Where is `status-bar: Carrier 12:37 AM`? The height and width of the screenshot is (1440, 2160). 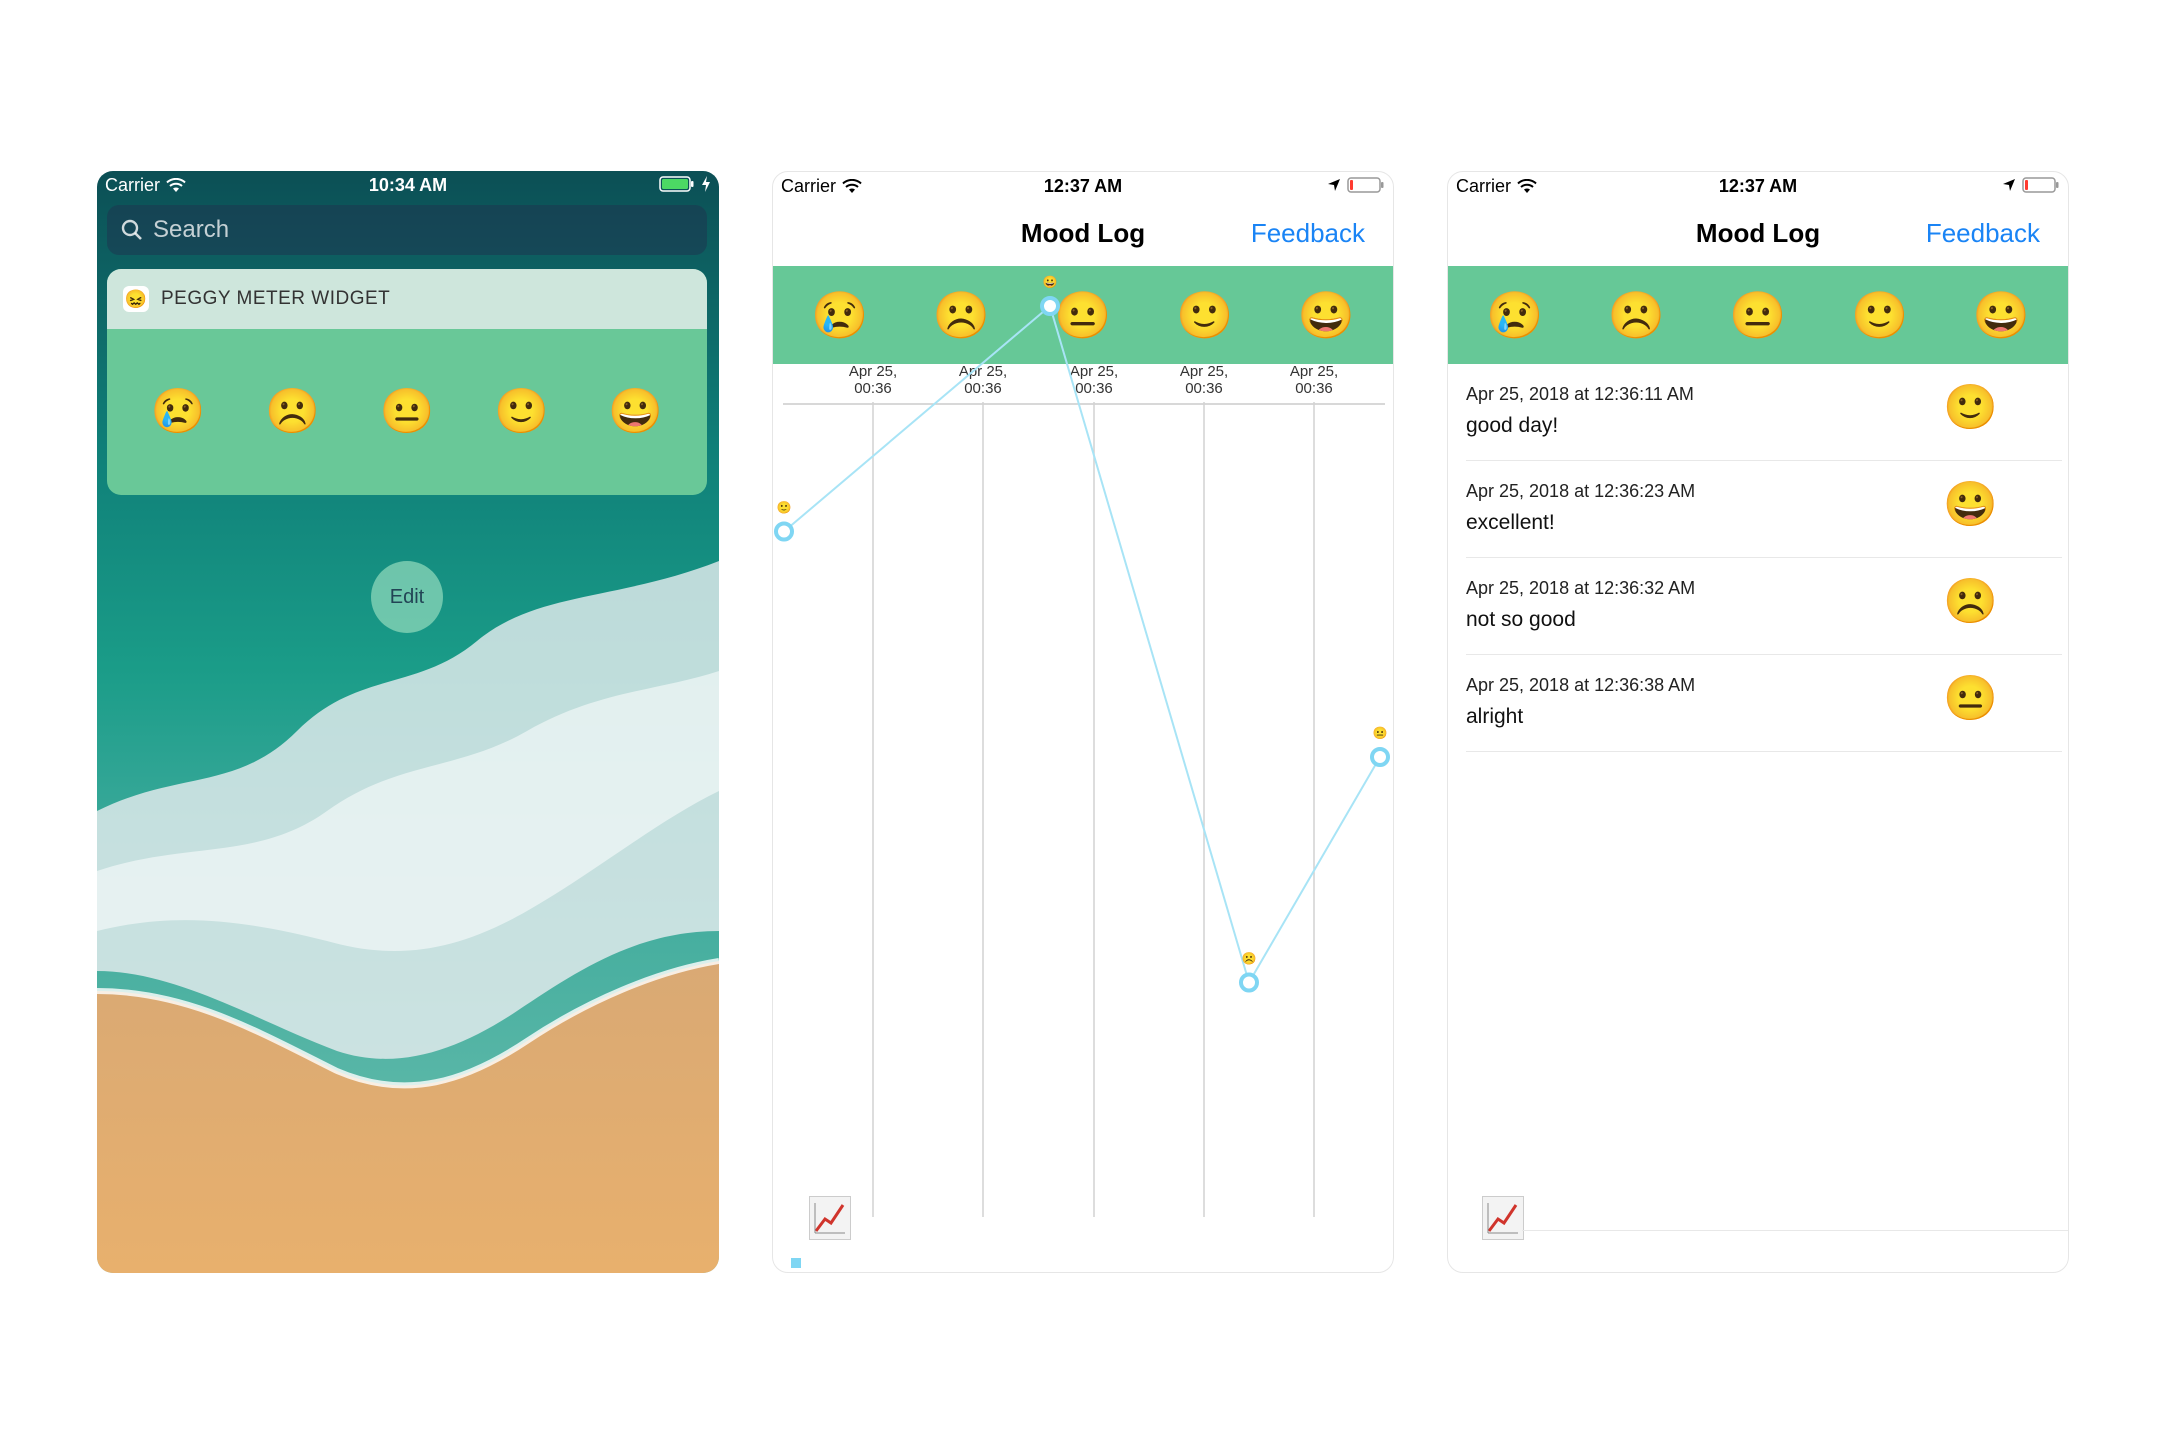 status-bar: Carrier 12:37 AM is located at coordinates (1758, 187).